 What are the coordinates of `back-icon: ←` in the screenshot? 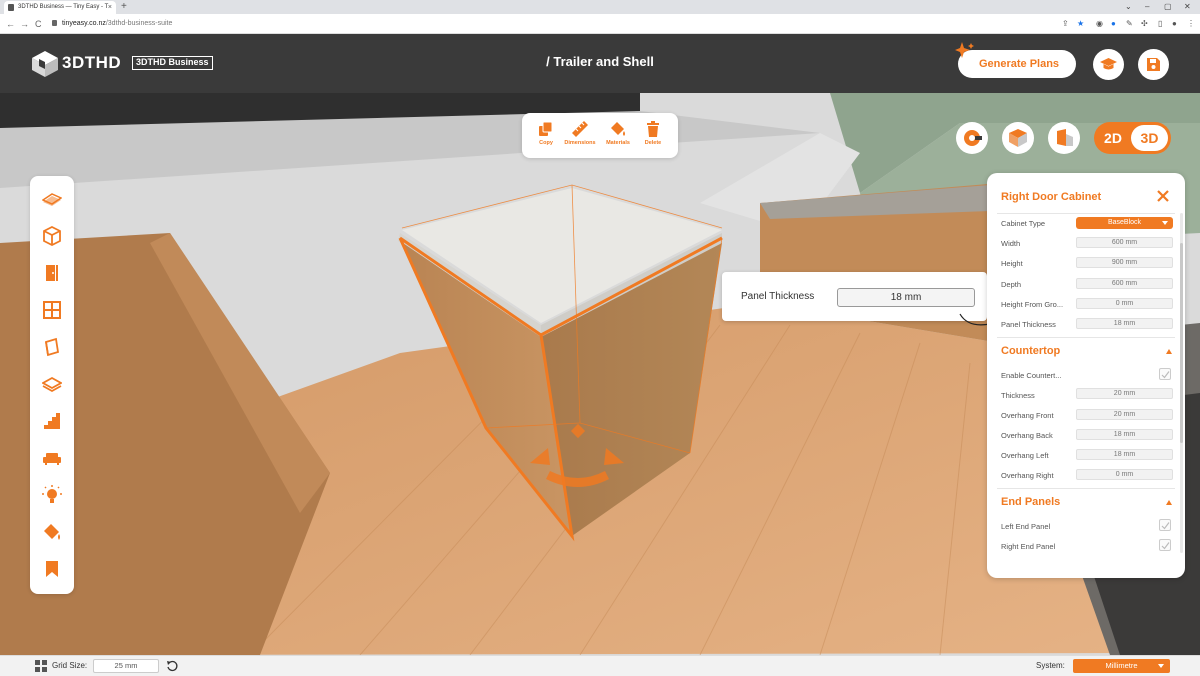 It's located at (10, 24).